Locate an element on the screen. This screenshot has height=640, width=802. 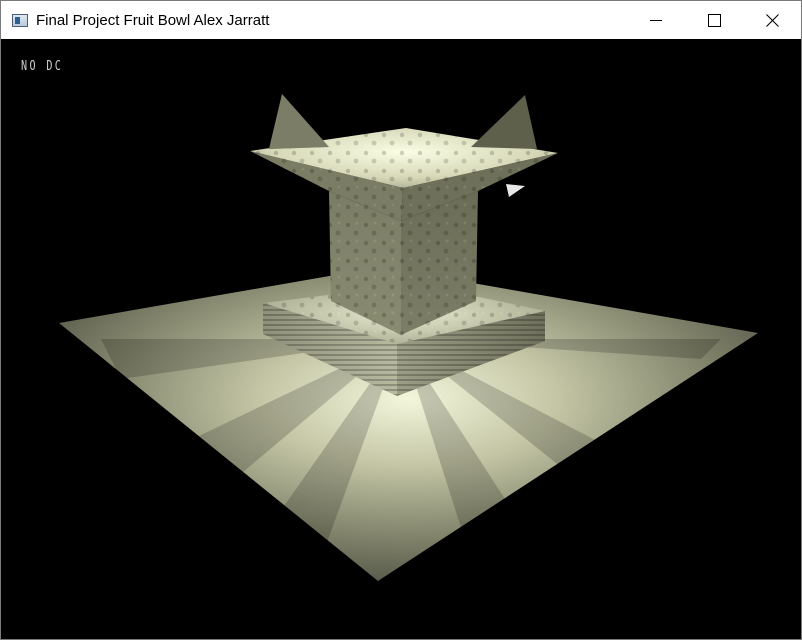
close-button is located at coordinates (772, 20).